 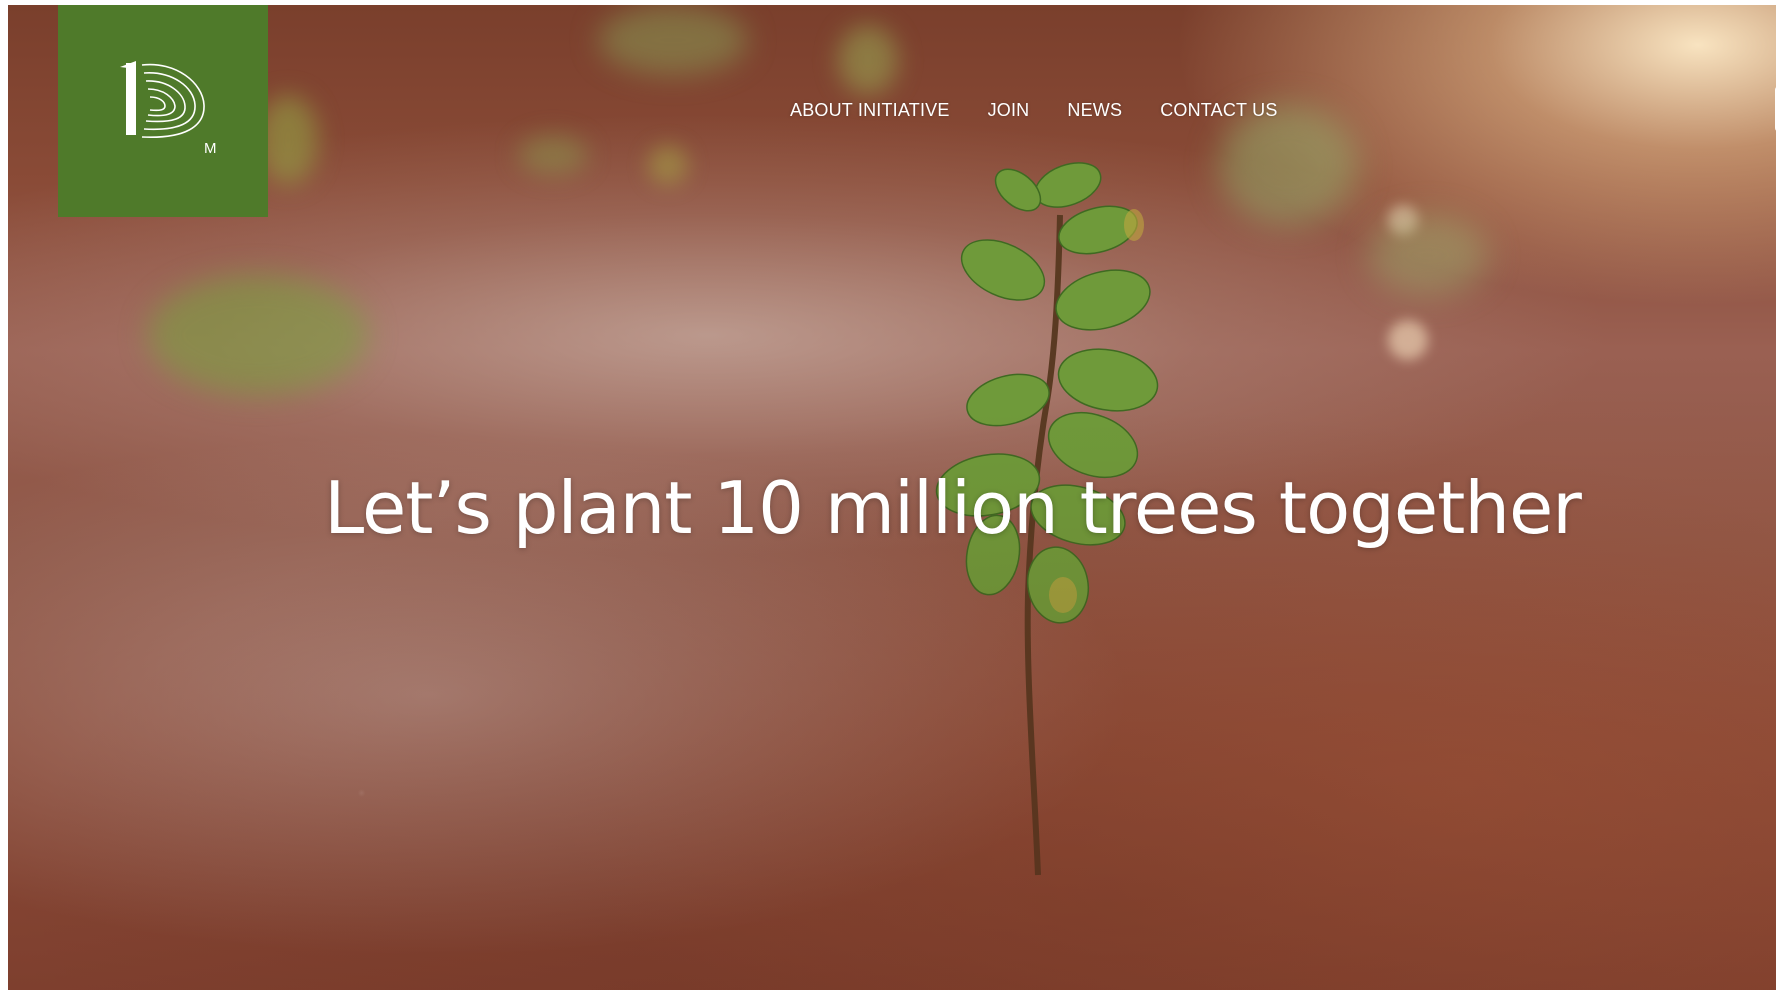 What do you see at coordinates (210, 148) in the screenshot?
I see `logo-letter: M` at bounding box center [210, 148].